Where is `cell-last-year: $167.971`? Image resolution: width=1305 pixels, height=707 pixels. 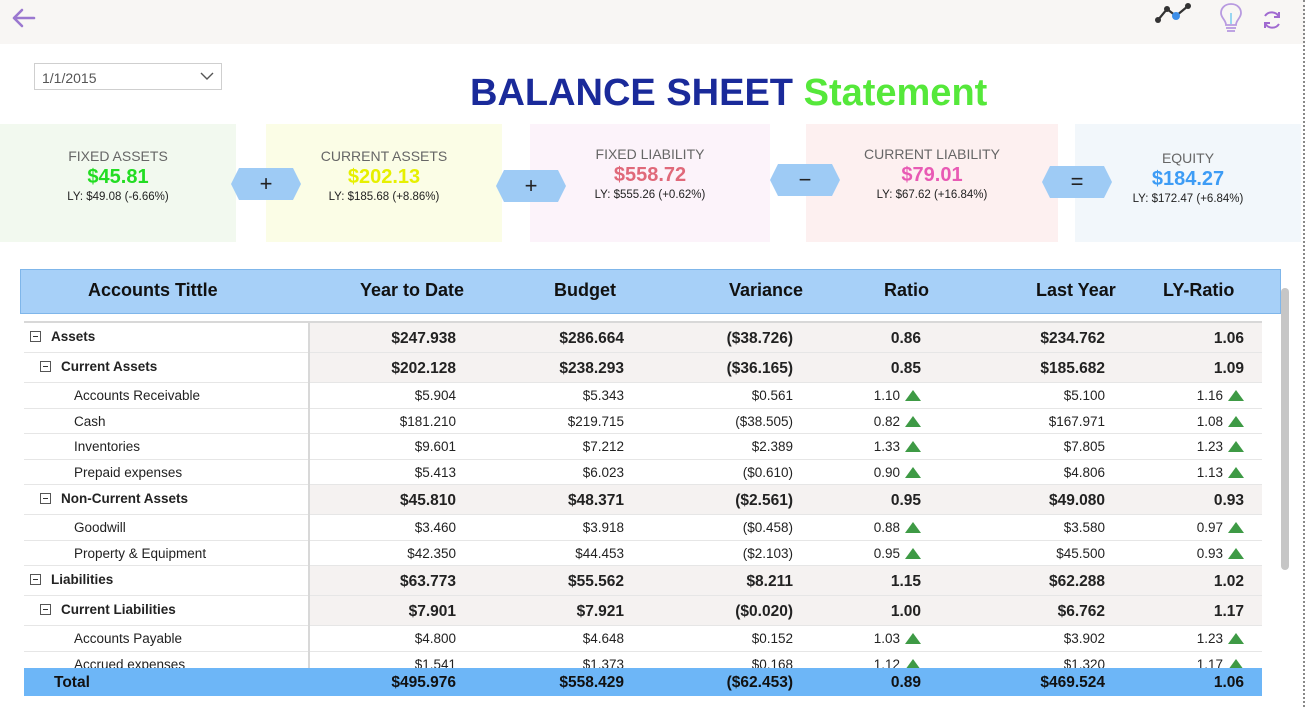
cell-last-year: $167.971 is located at coordinates (1077, 421).